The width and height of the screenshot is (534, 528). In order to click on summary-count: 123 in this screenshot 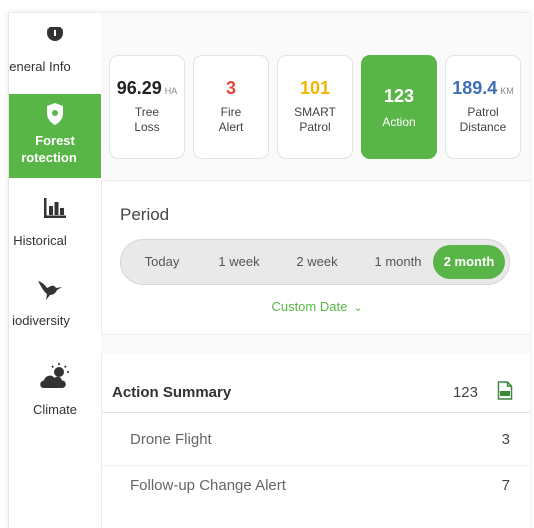, I will do `click(465, 392)`.